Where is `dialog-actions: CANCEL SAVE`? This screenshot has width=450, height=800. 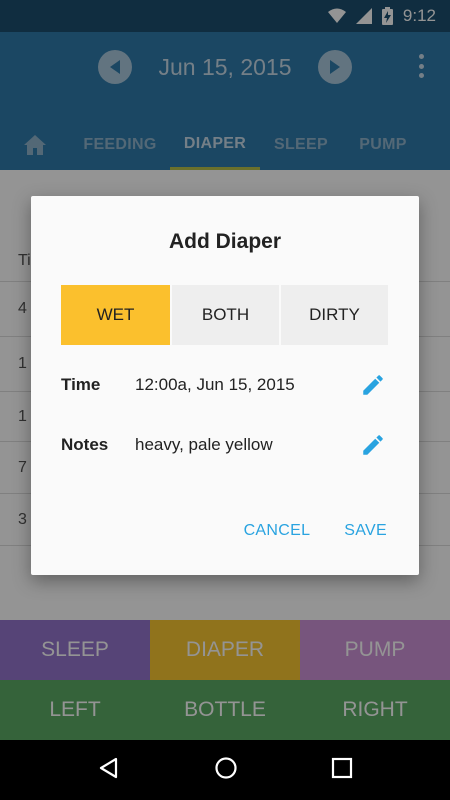
dialog-actions: CANCEL SAVE is located at coordinates (298, 531).